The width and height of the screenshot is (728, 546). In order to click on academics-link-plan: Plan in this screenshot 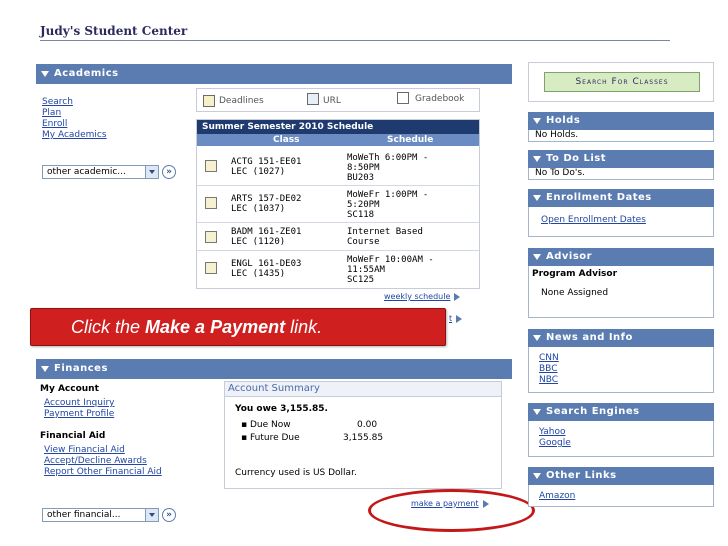, I will do `click(74, 113)`.